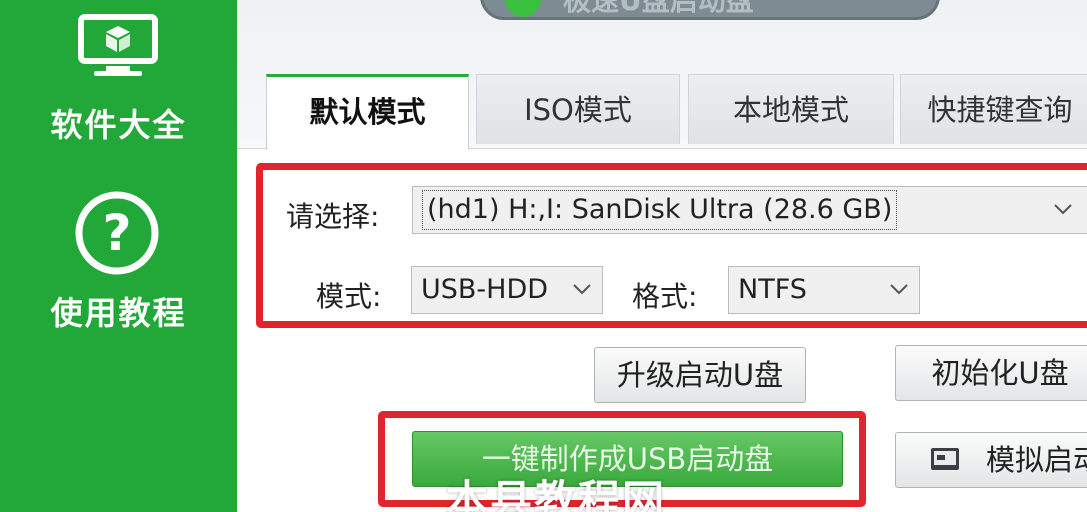 Image resolution: width=1087 pixels, height=512 pixels. What do you see at coordinates (1036, 460) in the screenshot?
I see `simulate-boot-label: 模拟启动` at bounding box center [1036, 460].